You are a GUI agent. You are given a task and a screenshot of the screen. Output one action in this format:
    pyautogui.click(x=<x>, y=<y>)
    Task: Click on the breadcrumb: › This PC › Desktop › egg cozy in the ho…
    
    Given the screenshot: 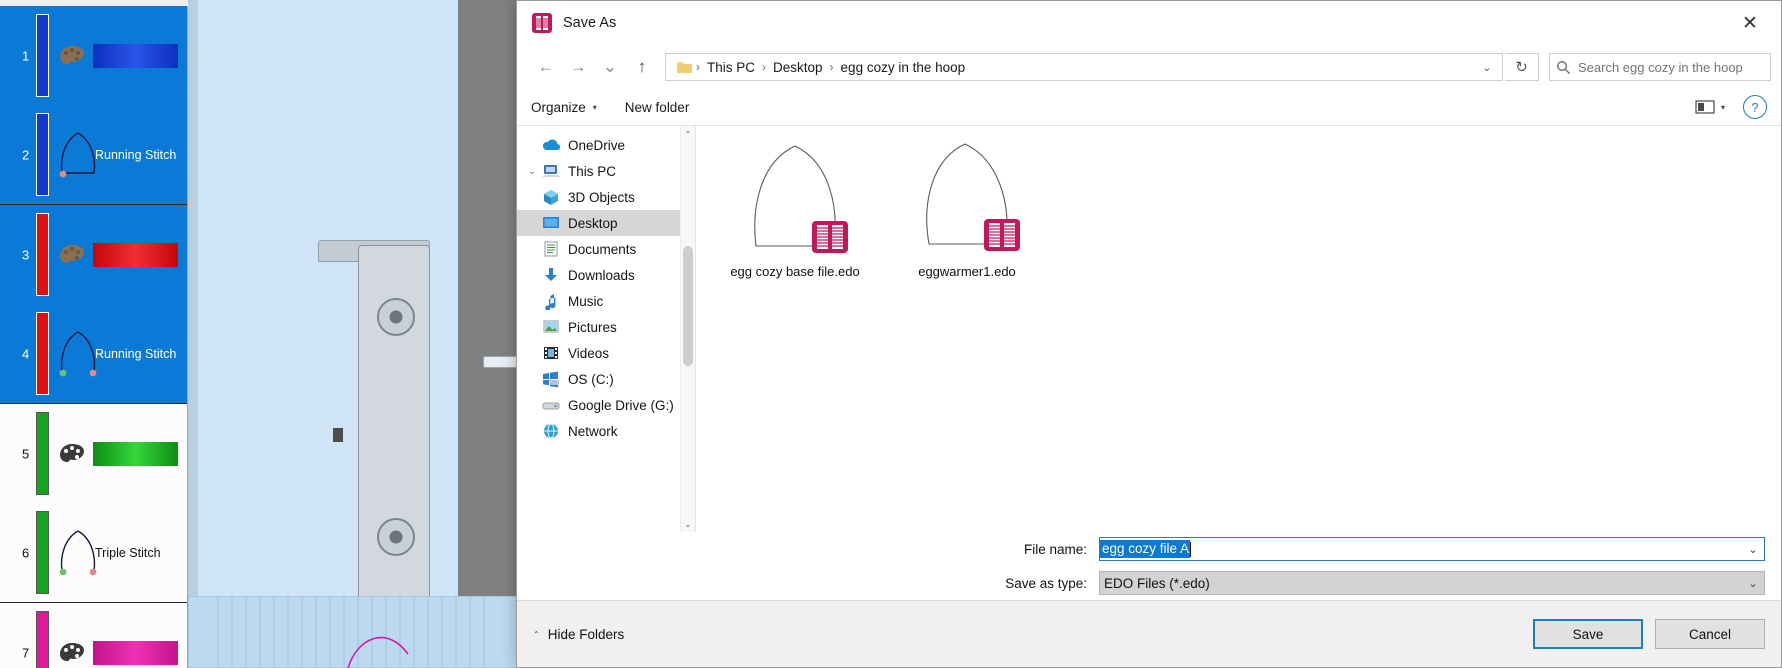 What is the action you would take?
    pyautogui.click(x=1069, y=67)
    